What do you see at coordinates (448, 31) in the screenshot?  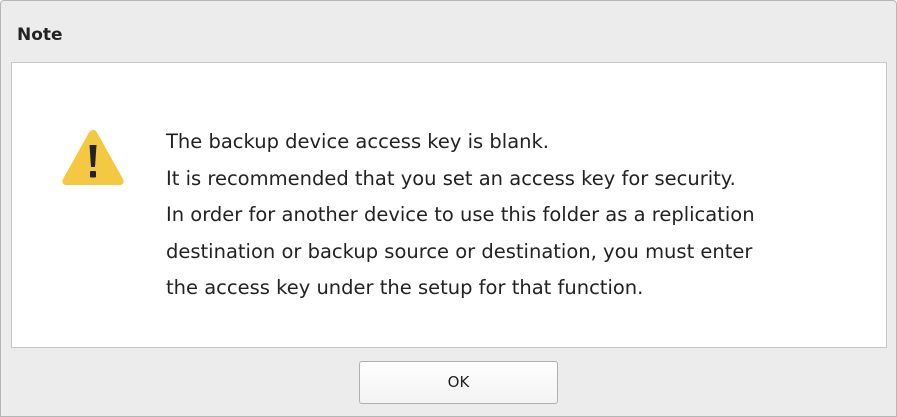 I see `dialog-title-bar: Note` at bounding box center [448, 31].